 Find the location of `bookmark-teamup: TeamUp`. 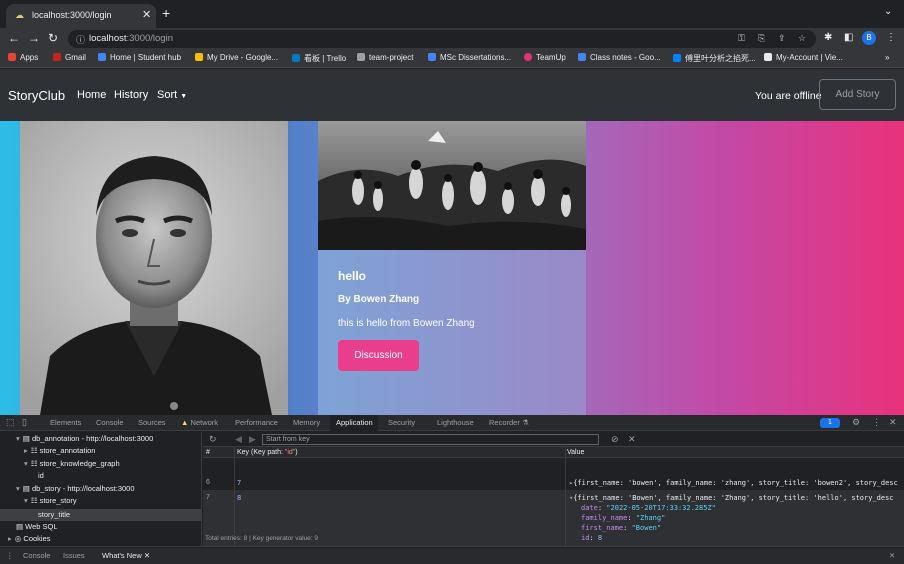

bookmark-teamup: TeamUp is located at coordinates (545, 57).